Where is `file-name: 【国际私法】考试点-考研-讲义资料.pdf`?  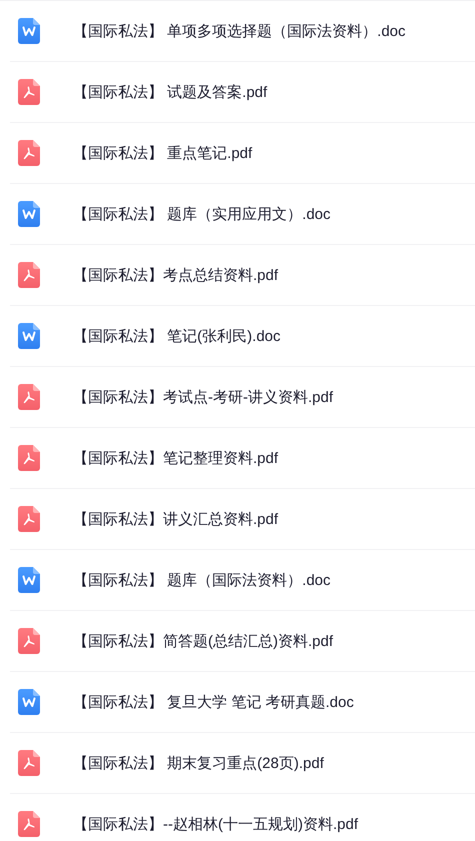 file-name: 【国际私法】考试点-考研-讲义资料.pdf is located at coordinates (203, 397).